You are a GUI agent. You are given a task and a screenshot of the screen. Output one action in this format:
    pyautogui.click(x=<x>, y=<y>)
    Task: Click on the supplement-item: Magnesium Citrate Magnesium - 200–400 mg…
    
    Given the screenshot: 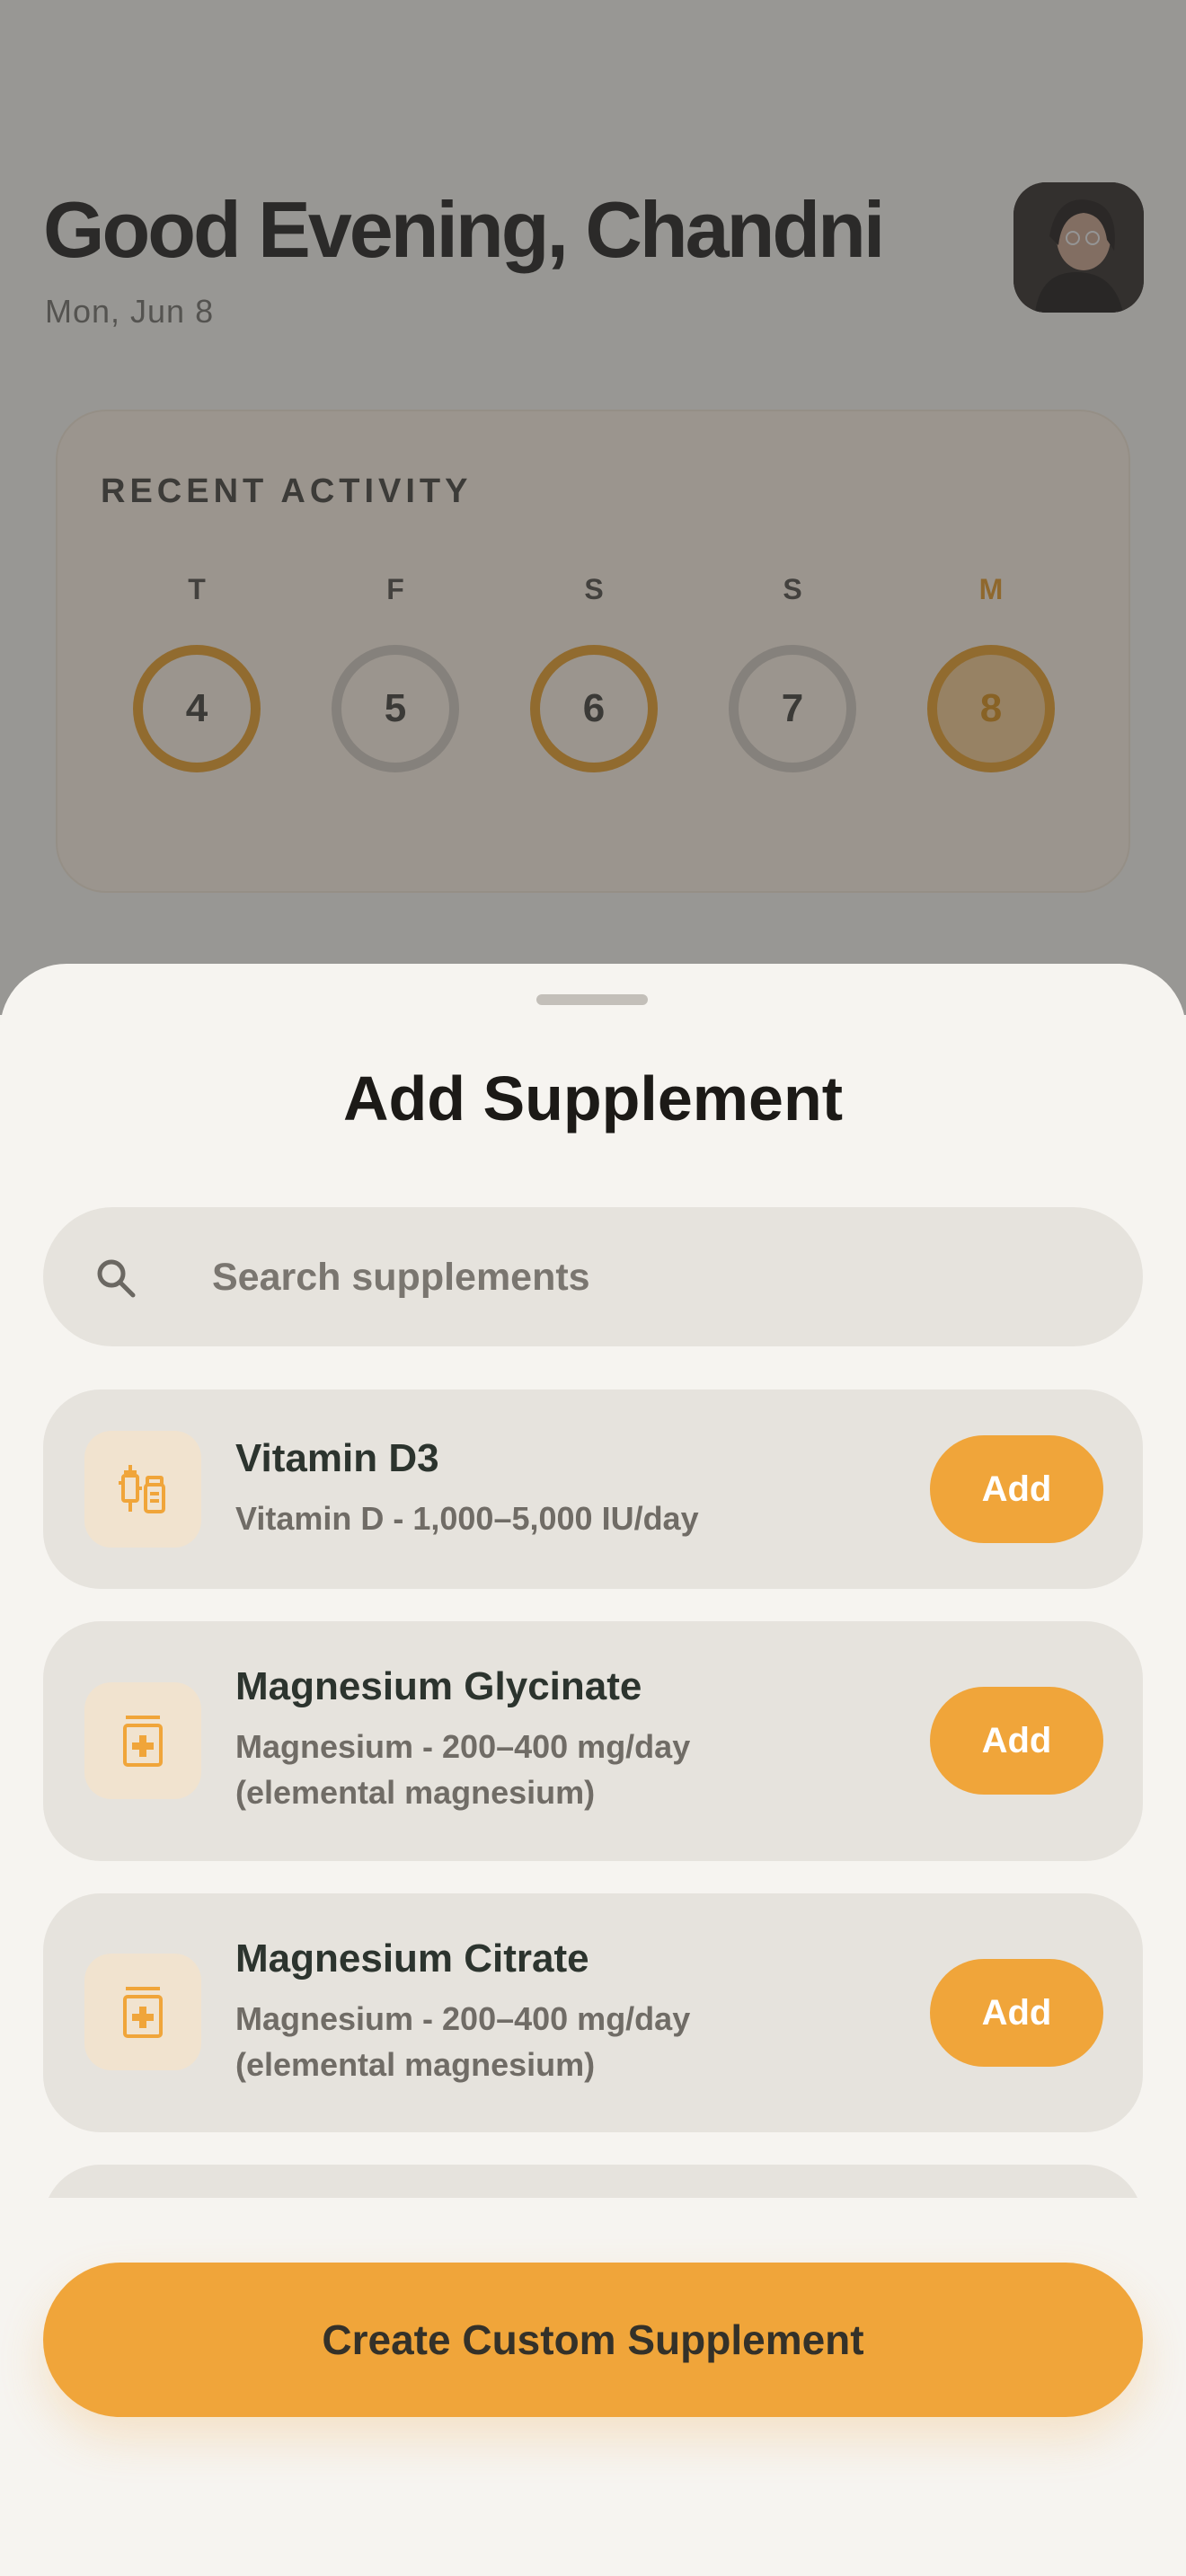 What is the action you would take?
    pyautogui.click(x=593, y=2012)
    